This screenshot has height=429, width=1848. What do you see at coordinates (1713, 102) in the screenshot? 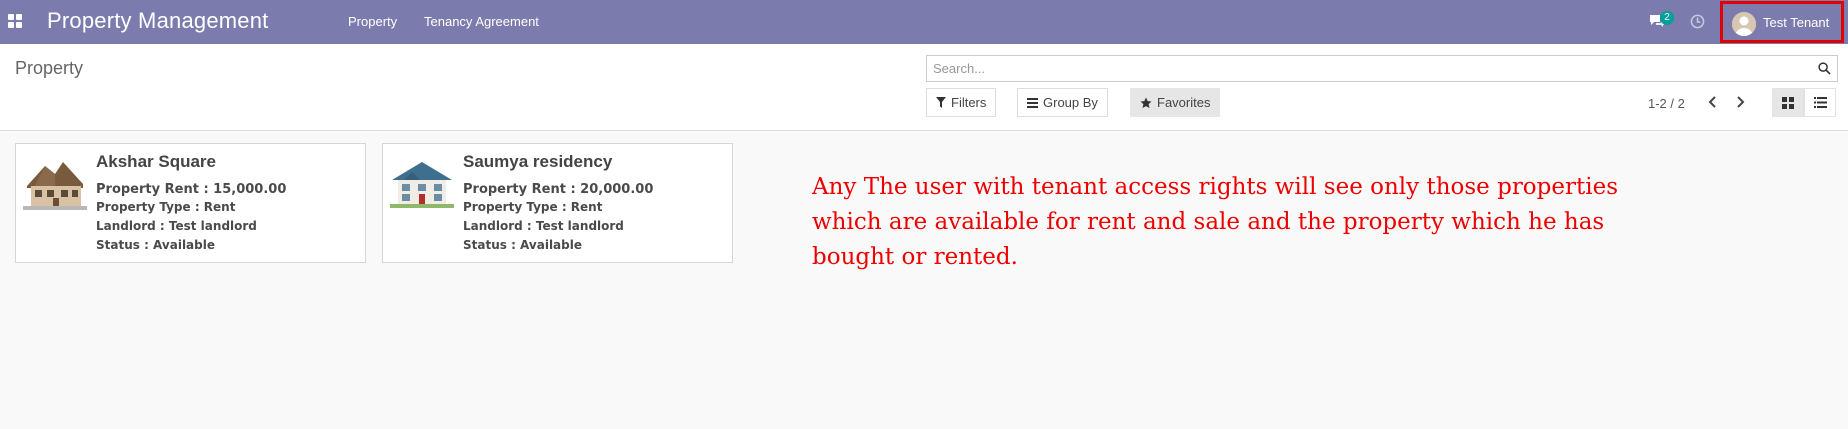
I see `pager-previous-icon` at bounding box center [1713, 102].